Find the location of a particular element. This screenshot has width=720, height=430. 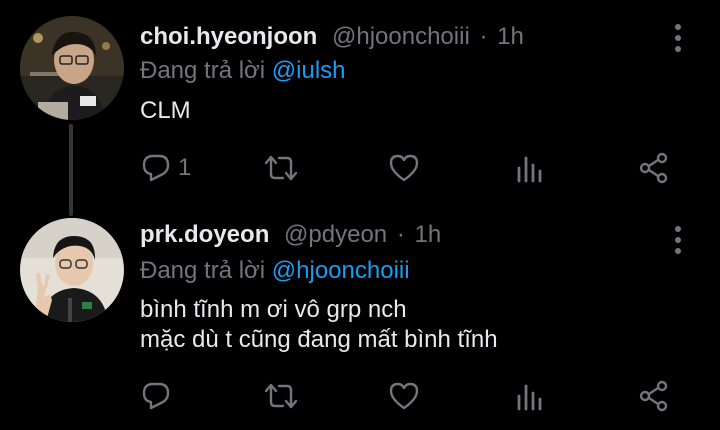

tweet-text-line: CLM is located at coordinates (165, 110).